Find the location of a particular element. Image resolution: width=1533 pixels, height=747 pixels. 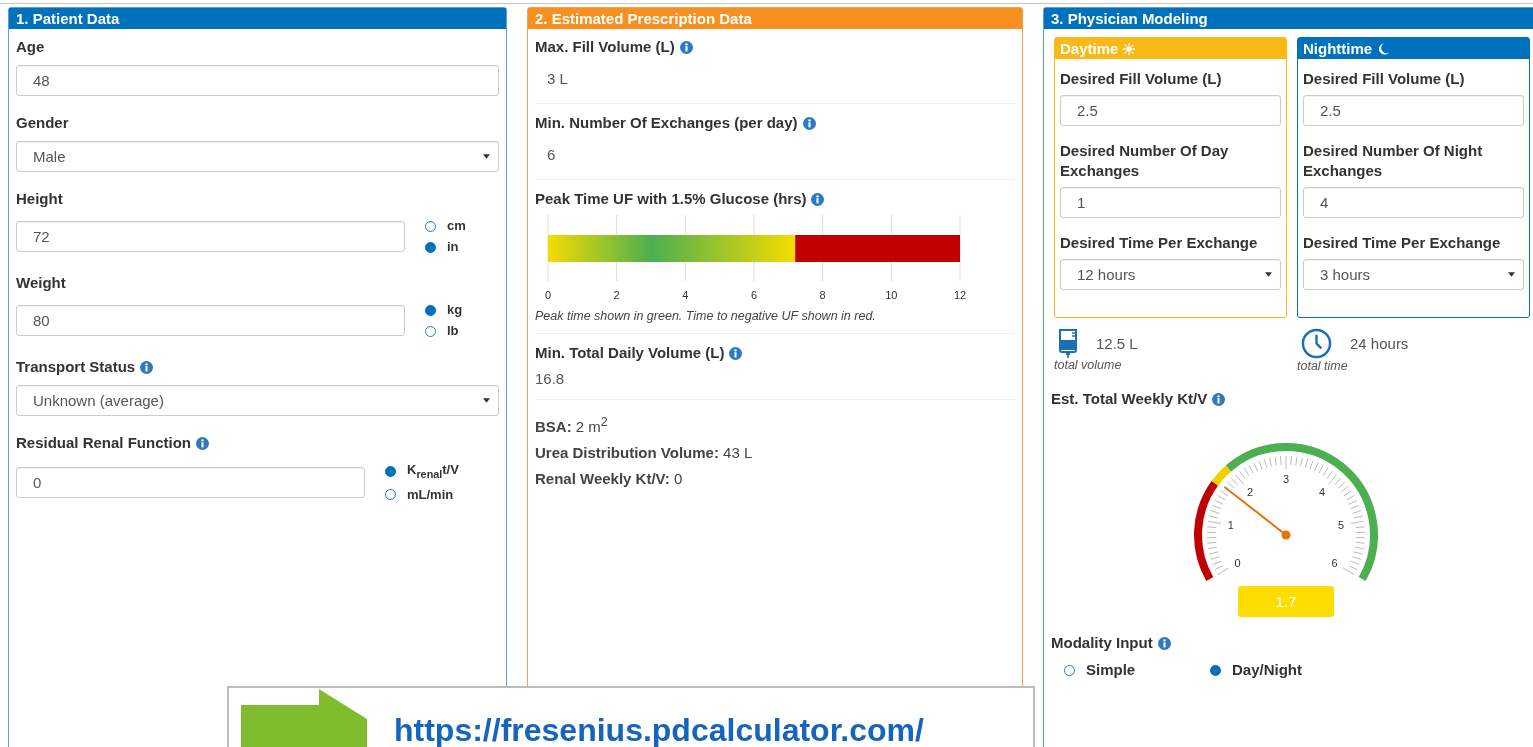

gauge-label: 2 is located at coordinates (1250, 492).